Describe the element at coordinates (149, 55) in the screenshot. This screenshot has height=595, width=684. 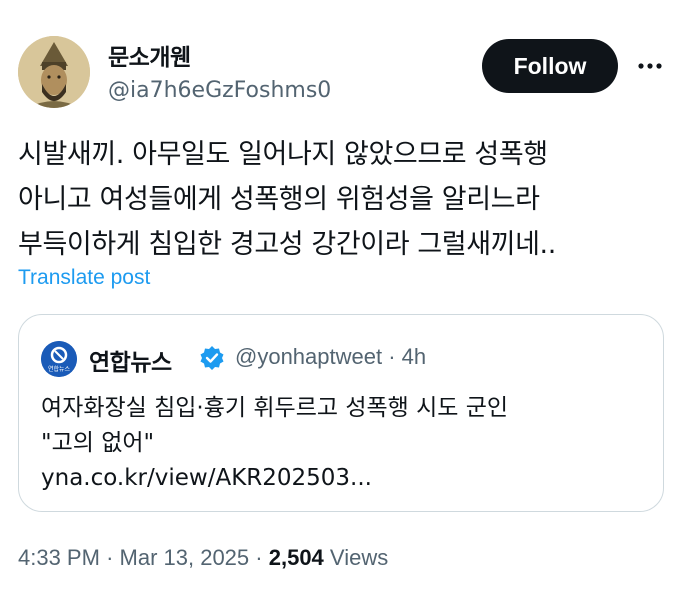
I see `author-display-name: 문소개웬` at that location.